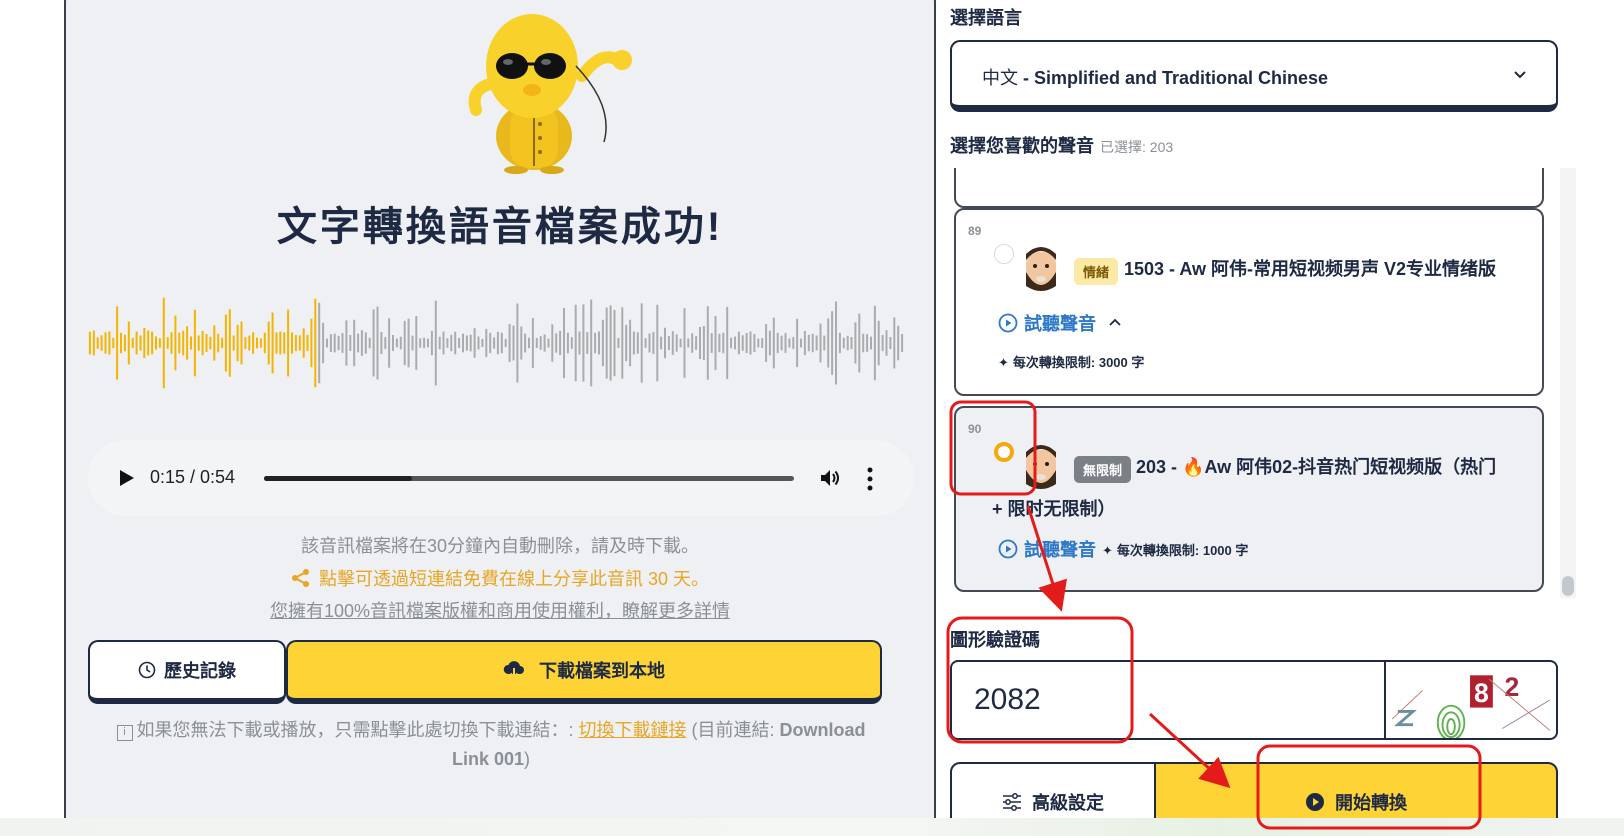 Image resolution: width=1624 pixels, height=836 pixels. Describe the element at coordinates (975, 231) in the screenshot. I see `voice-number: 89` at that location.